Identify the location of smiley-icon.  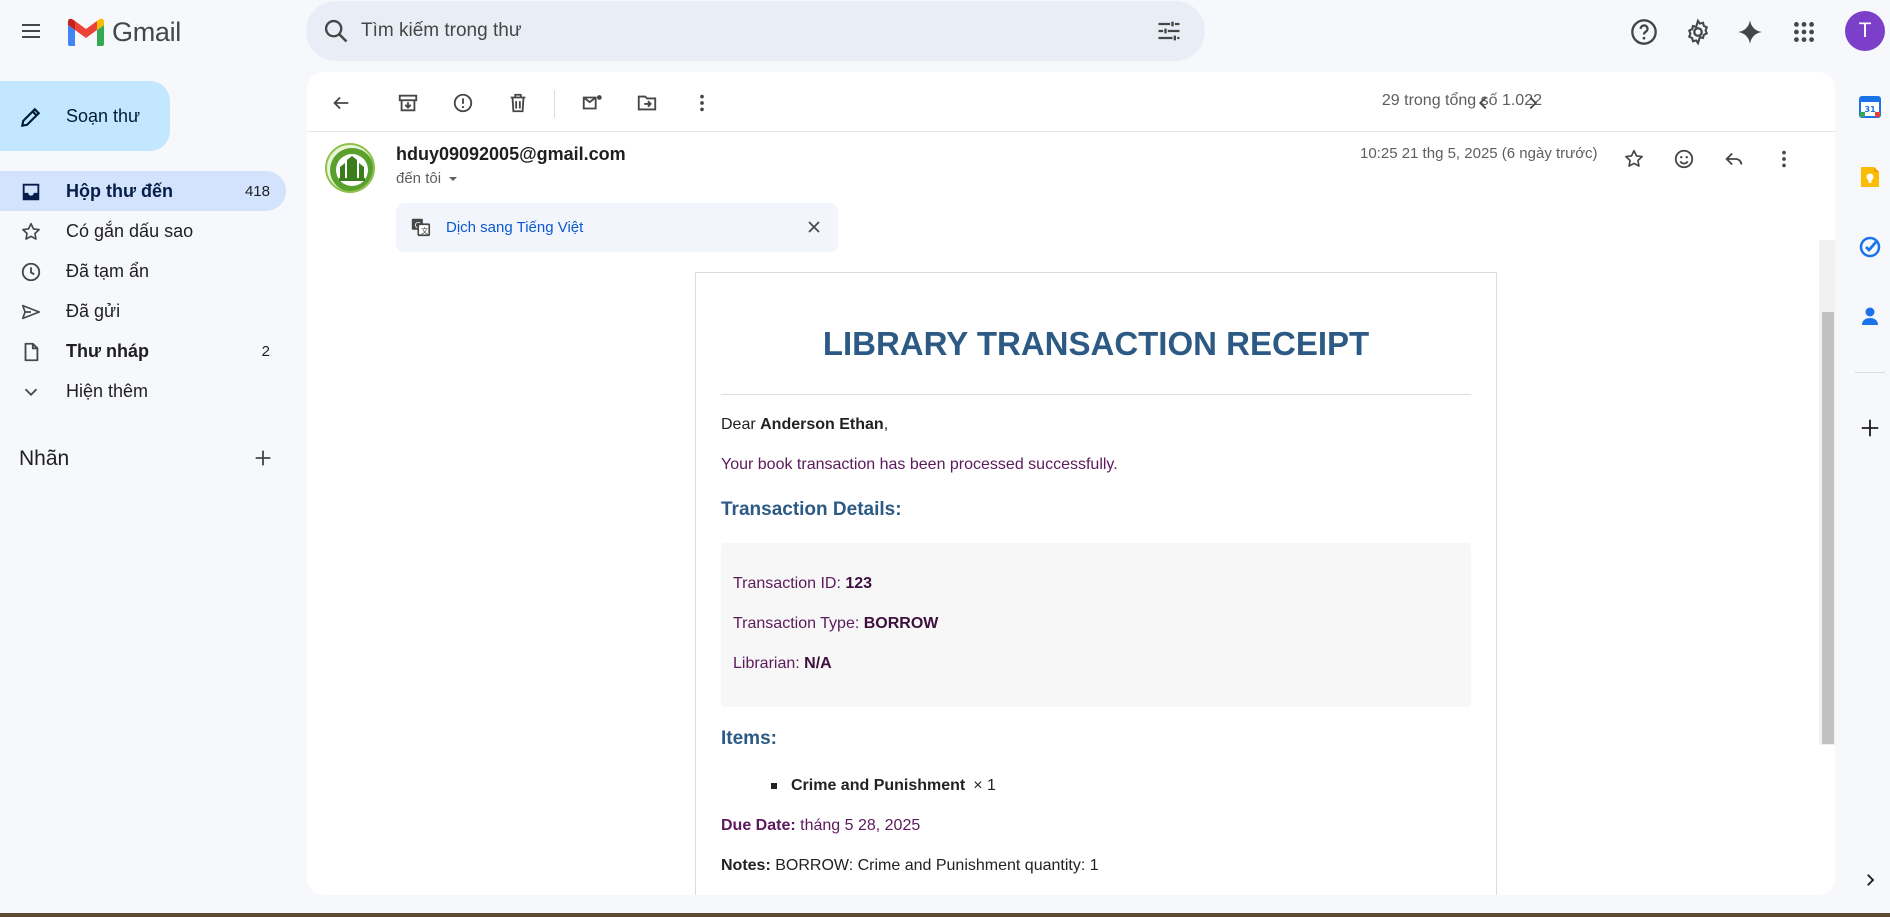
(1684, 159).